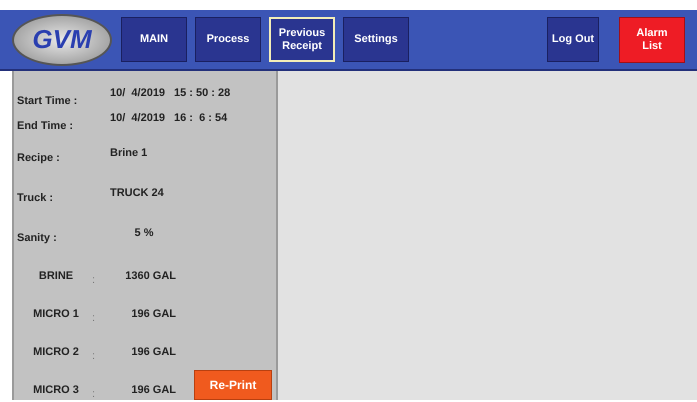  What do you see at coordinates (35, 198) in the screenshot?
I see `field-label: Truck :` at bounding box center [35, 198].